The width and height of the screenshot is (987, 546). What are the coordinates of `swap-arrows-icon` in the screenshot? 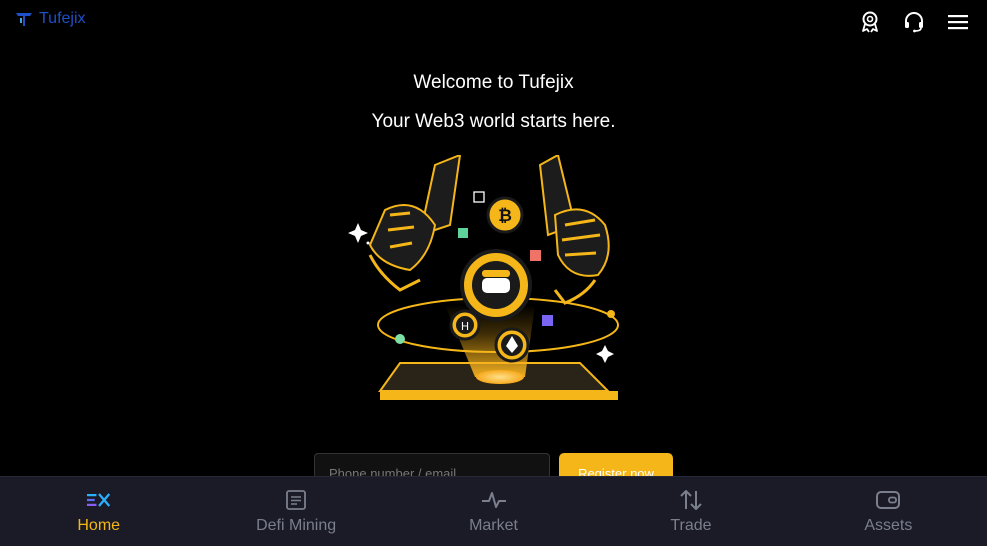 It's located at (691, 500).